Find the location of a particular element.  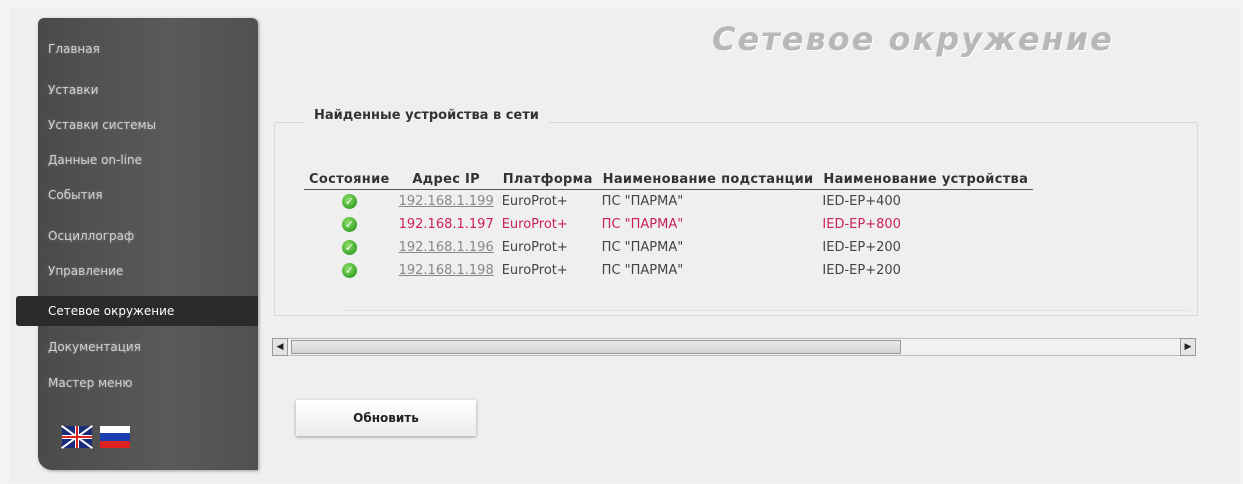

column-header-substation: Наименование подстанции is located at coordinates (708, 180).